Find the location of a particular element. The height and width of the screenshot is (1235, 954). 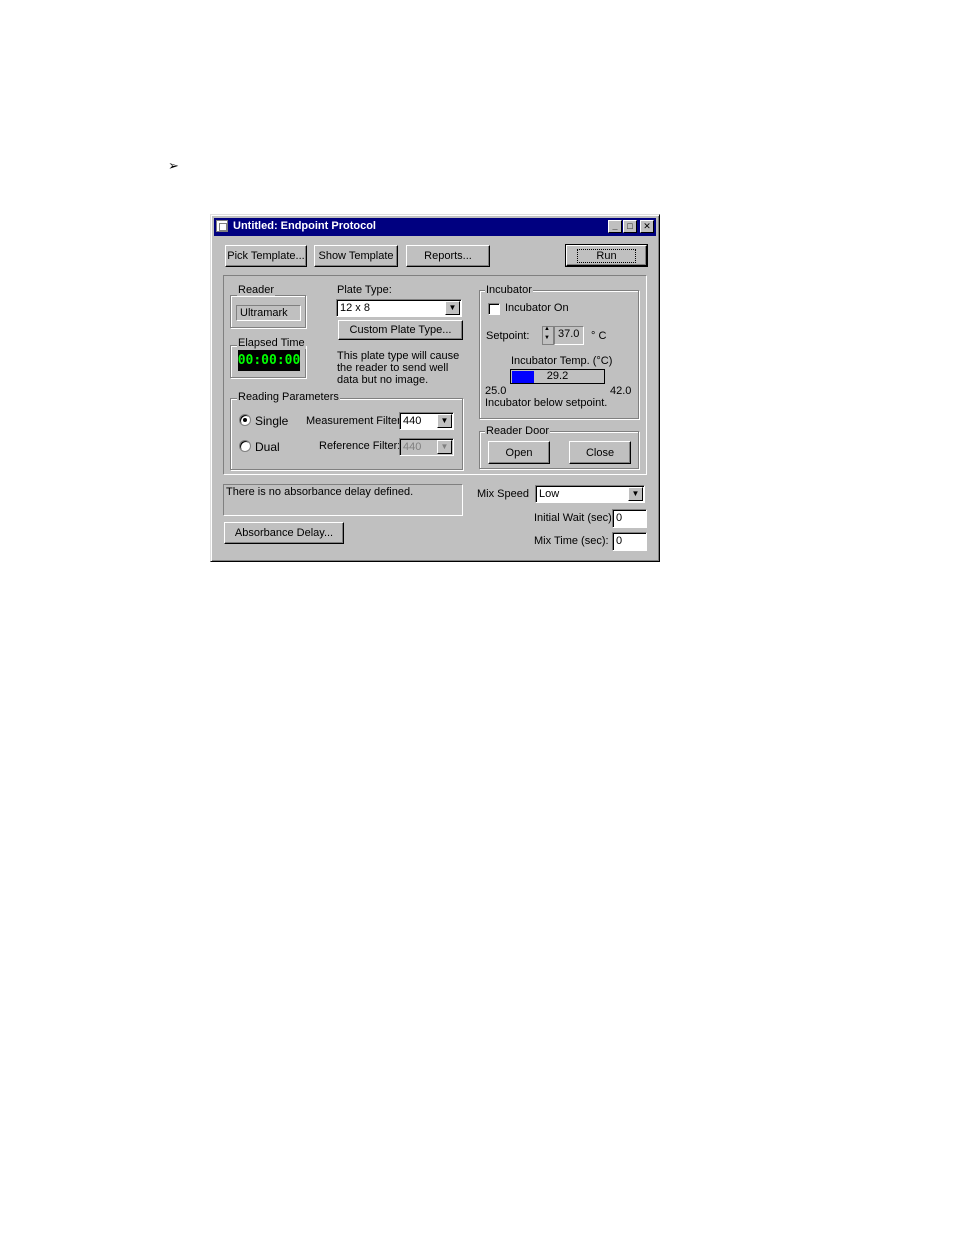

setpoint-field: 37.0 is located at coordinates (569, 335).